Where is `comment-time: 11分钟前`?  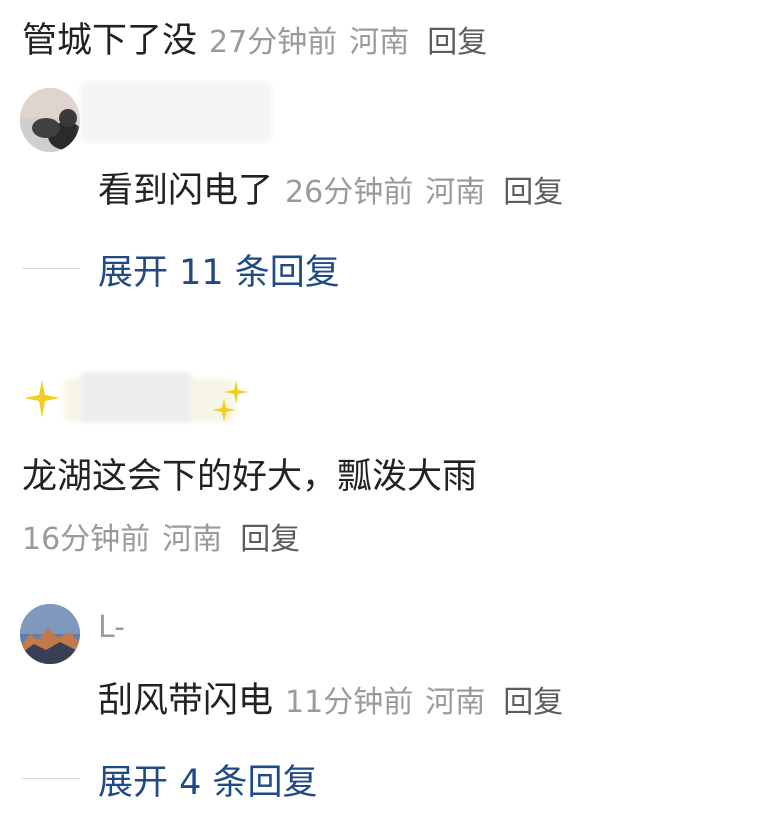
comment-time: 11分钟前 is located at coordinates (349, 702).